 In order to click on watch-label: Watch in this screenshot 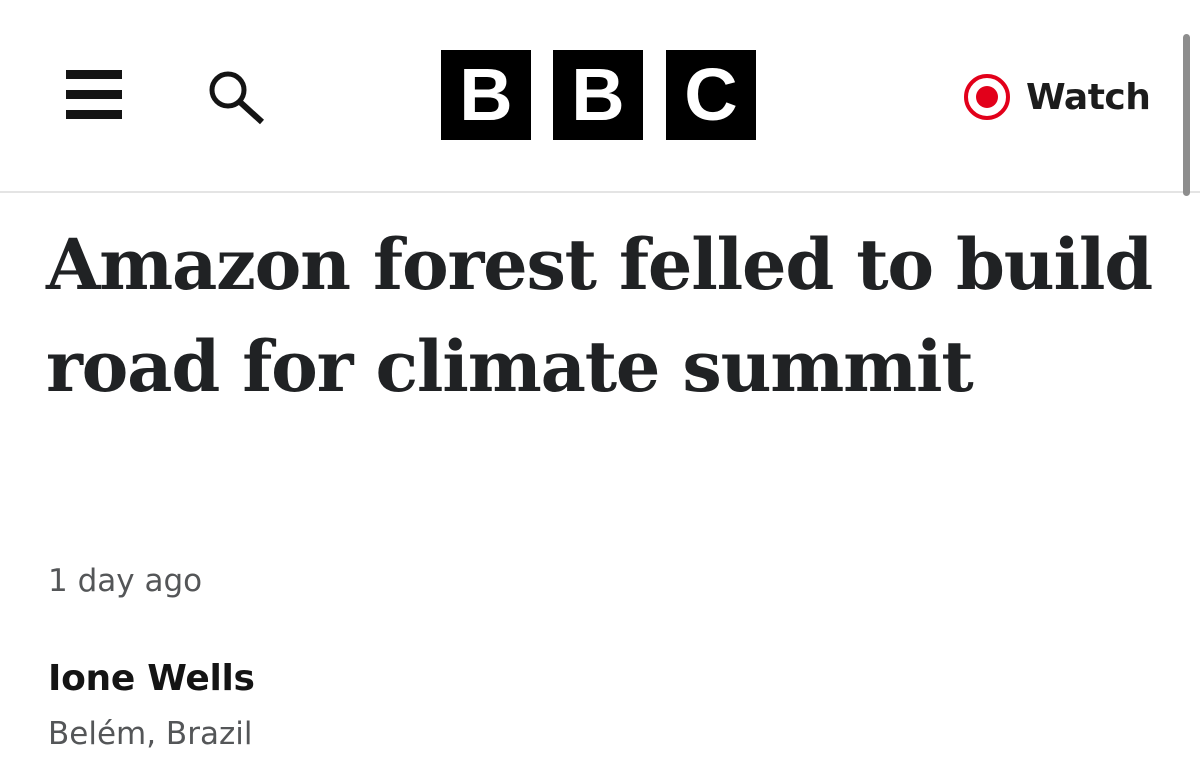, I will do `click(1088, 97)`.